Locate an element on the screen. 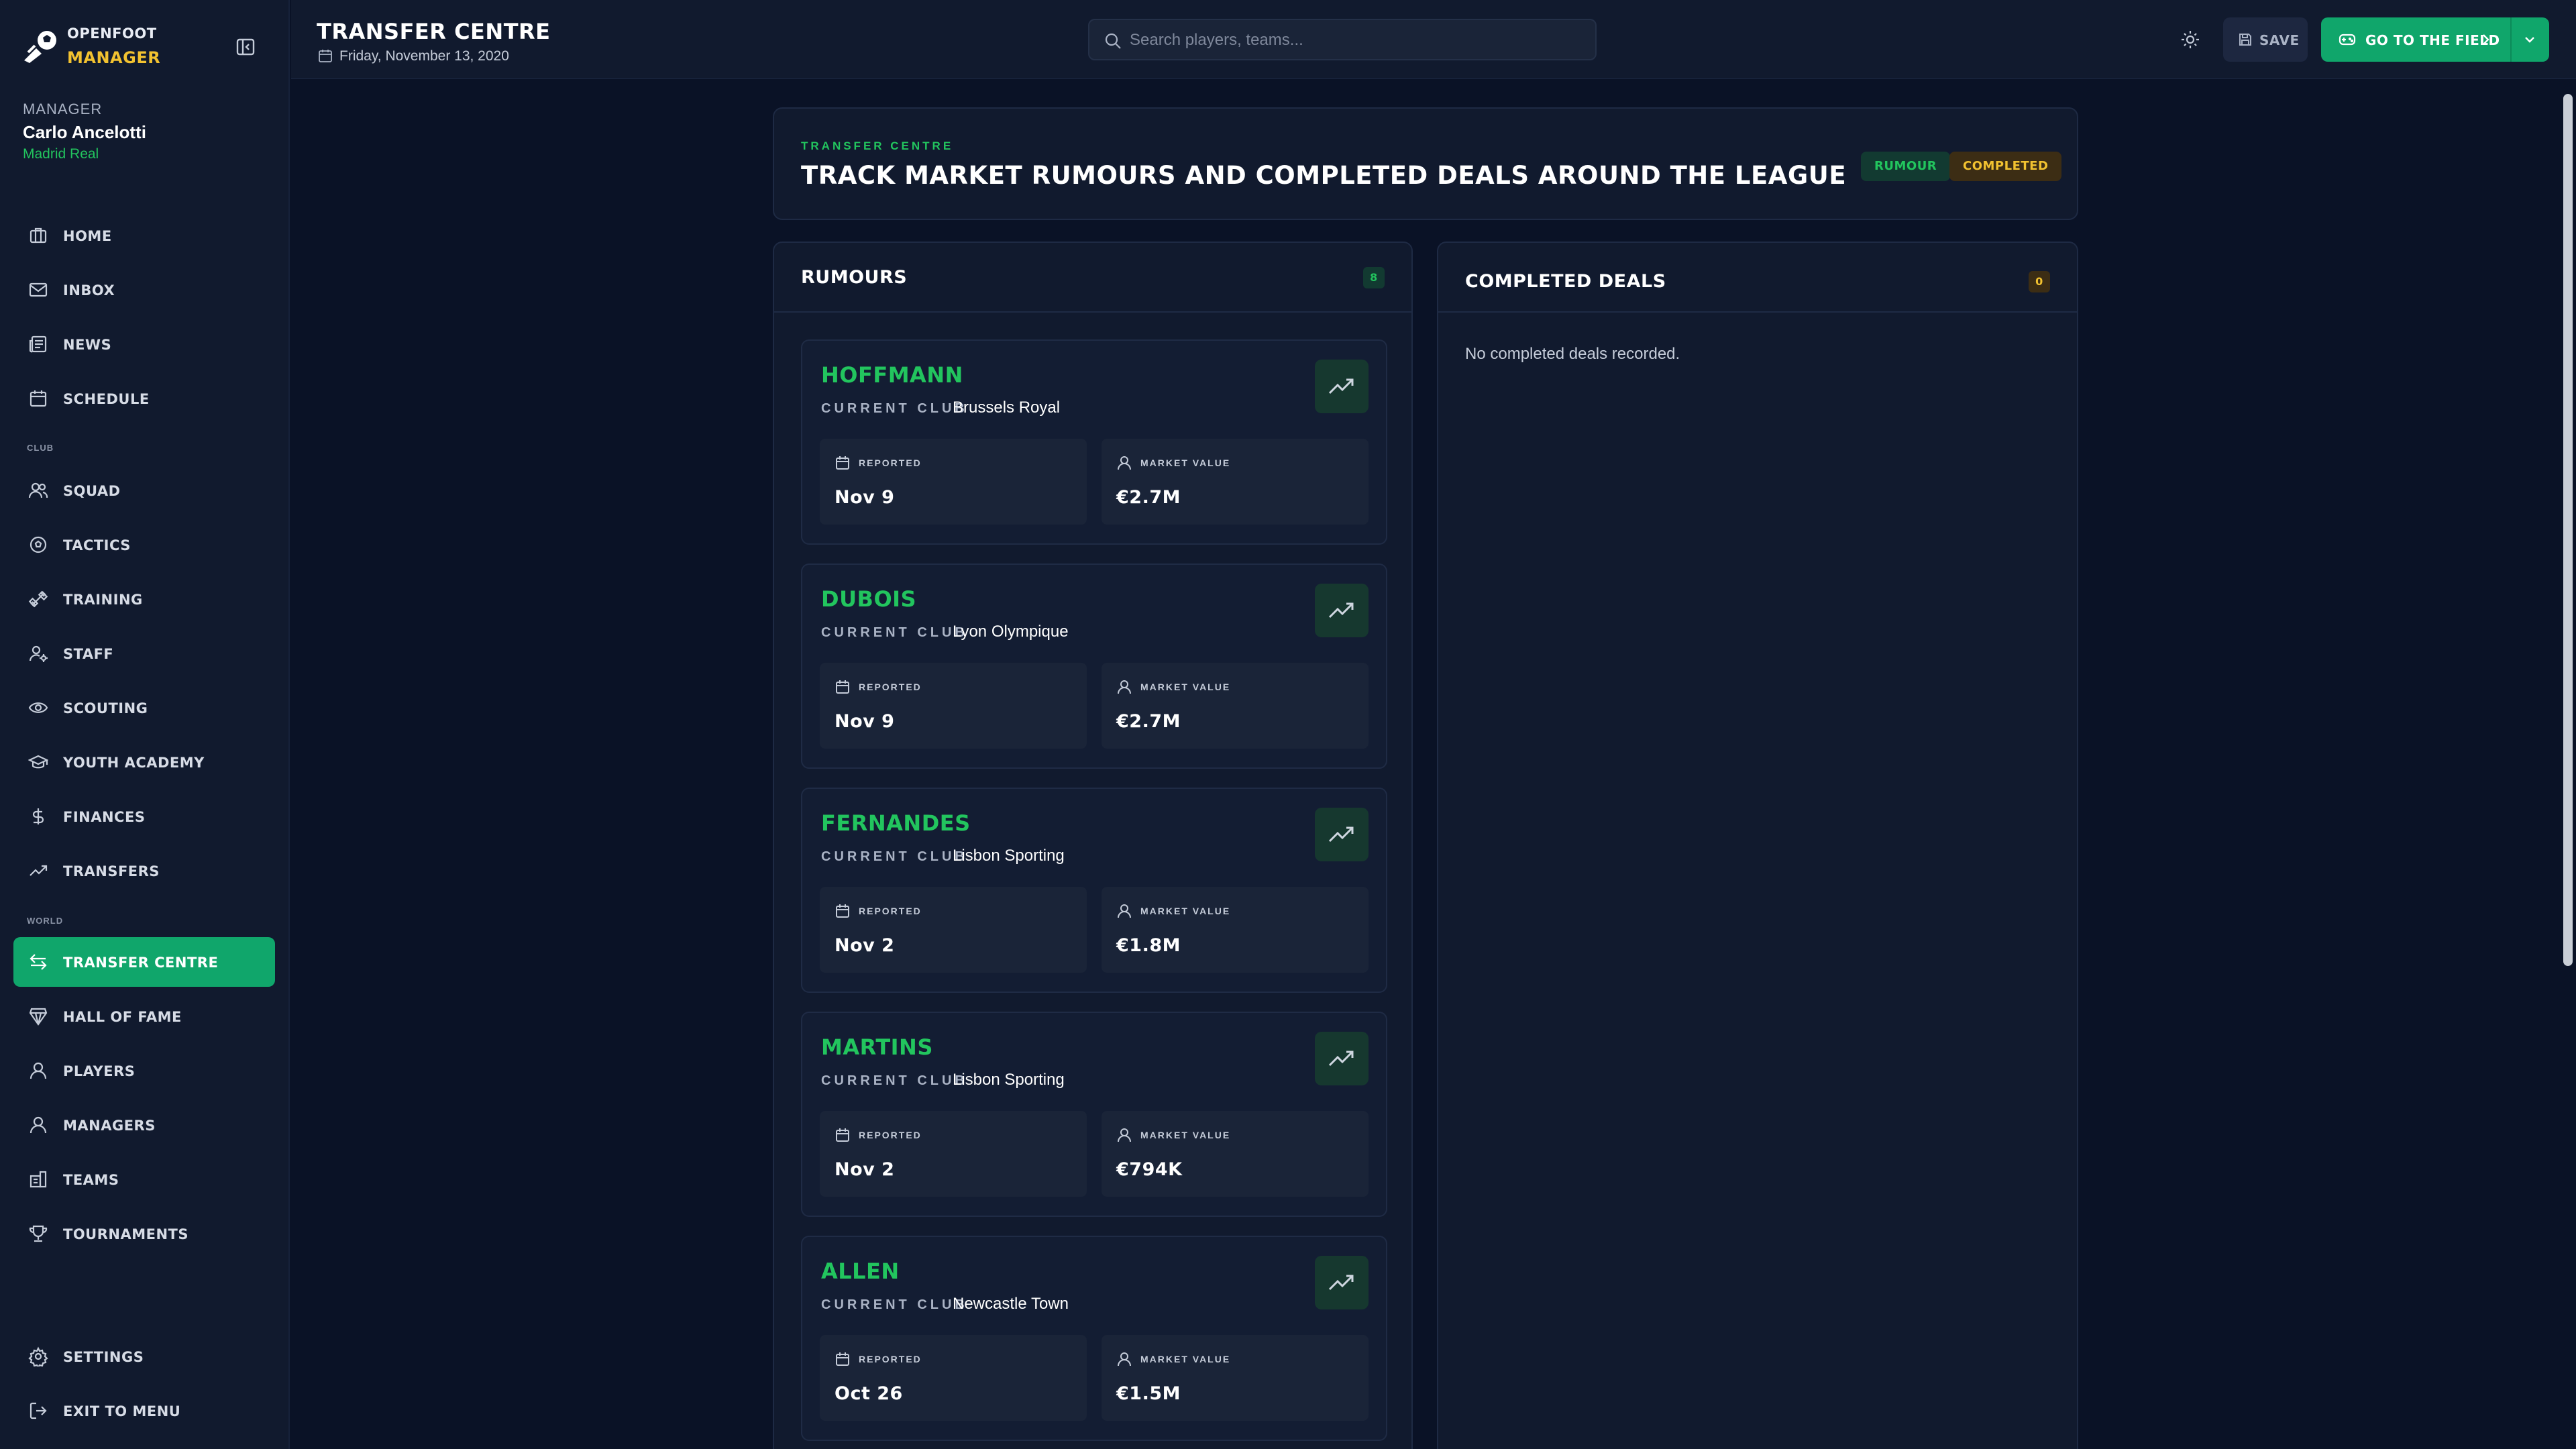 Image resolution: width=2576 pixels, height=1449 pixels. logout-icon is located at coordinates (38, 1411).